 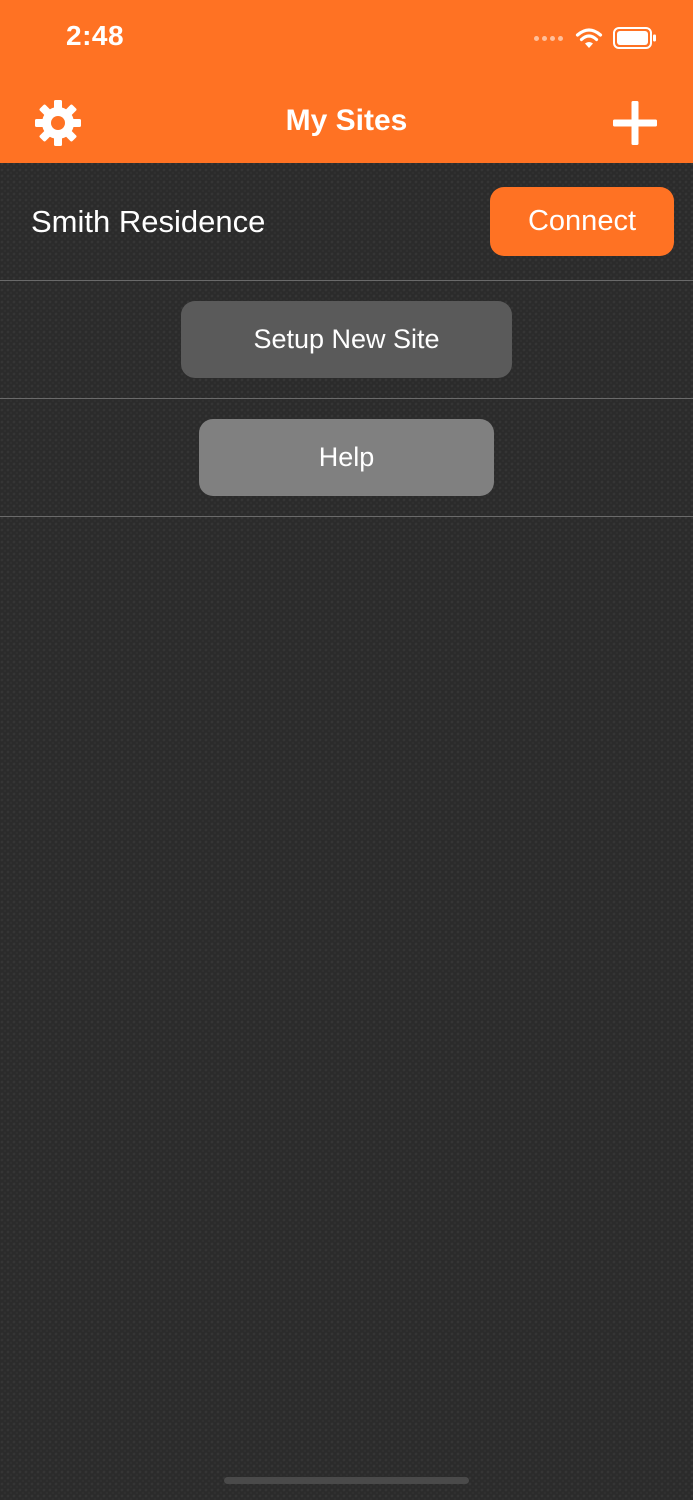 I want to click on connect-button: Connect, so click(x=582, y=221).